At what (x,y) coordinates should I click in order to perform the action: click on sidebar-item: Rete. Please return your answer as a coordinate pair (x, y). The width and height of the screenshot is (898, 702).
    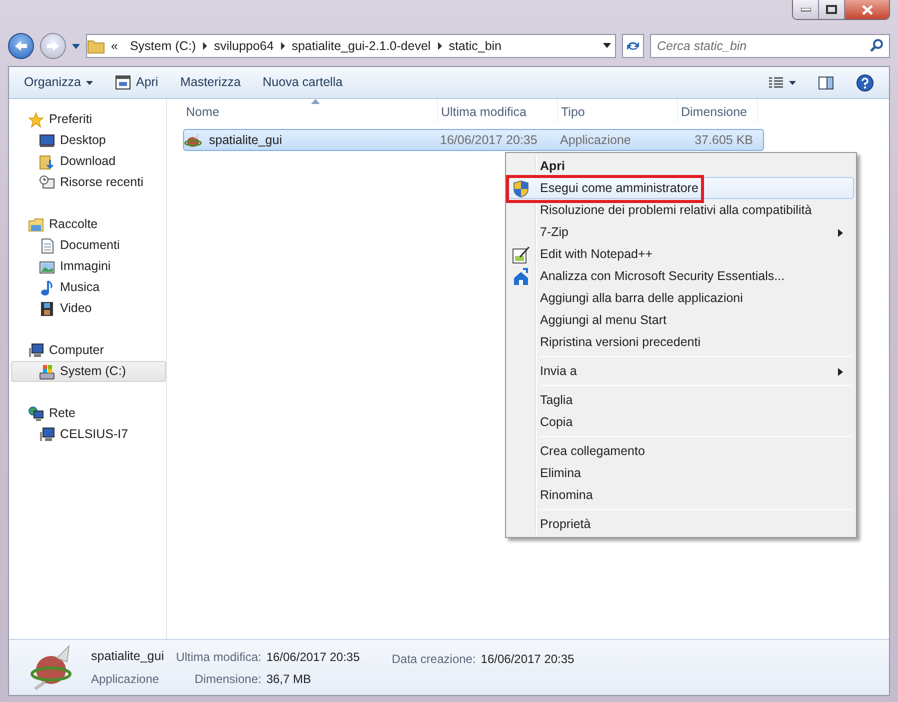
    Looking at the image, I should click on (88, 413).